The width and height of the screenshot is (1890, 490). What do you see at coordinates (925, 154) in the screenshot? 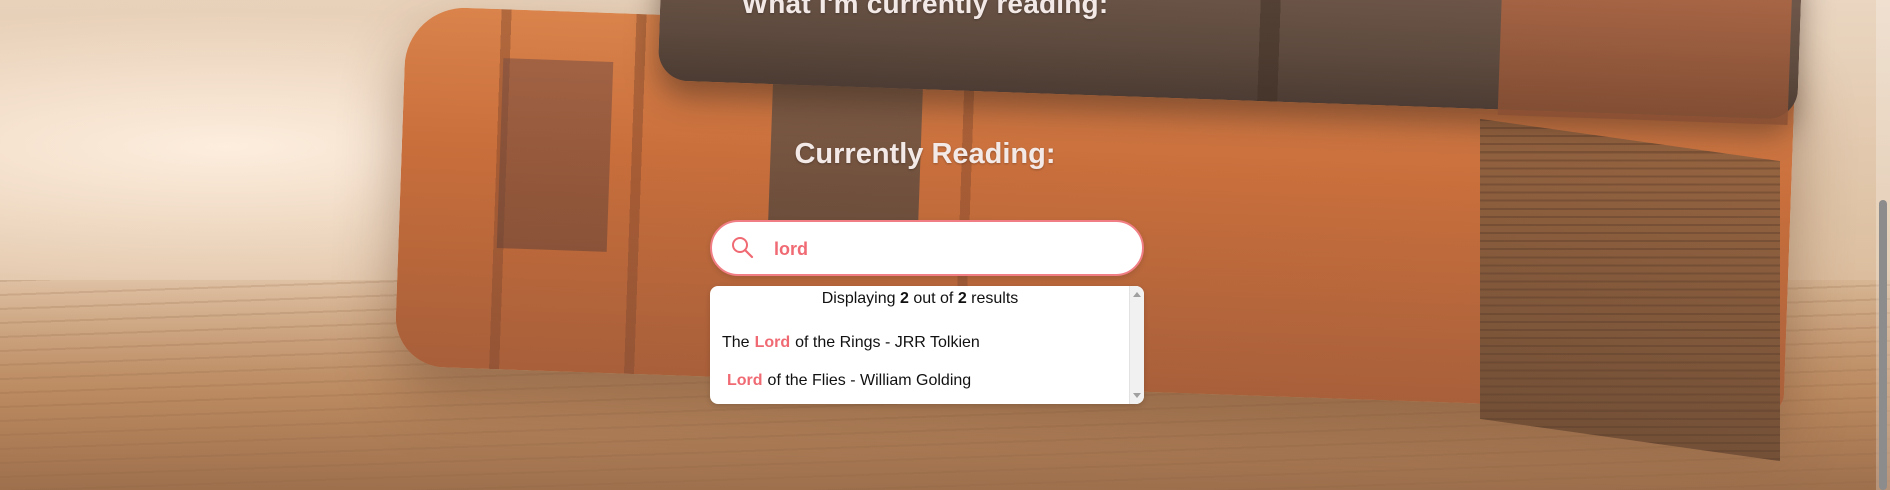
I see `section-heading: Currently Reading:` at bounding box center [925, 154].